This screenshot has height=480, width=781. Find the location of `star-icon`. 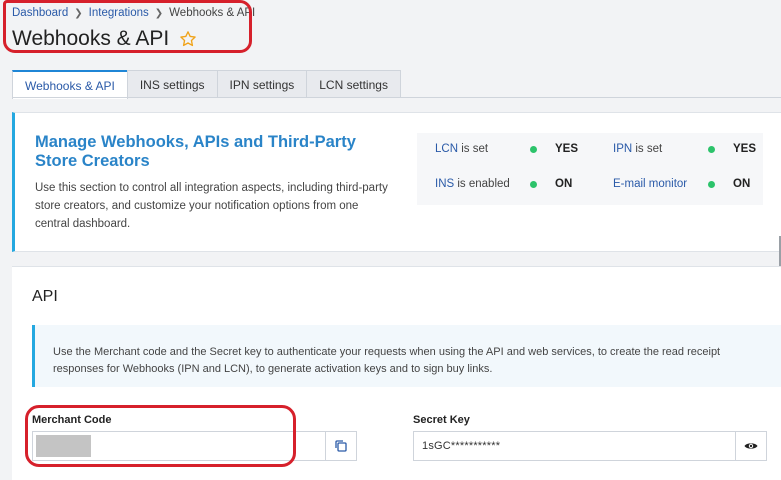

star-icon is located at coordinates (188, 39).